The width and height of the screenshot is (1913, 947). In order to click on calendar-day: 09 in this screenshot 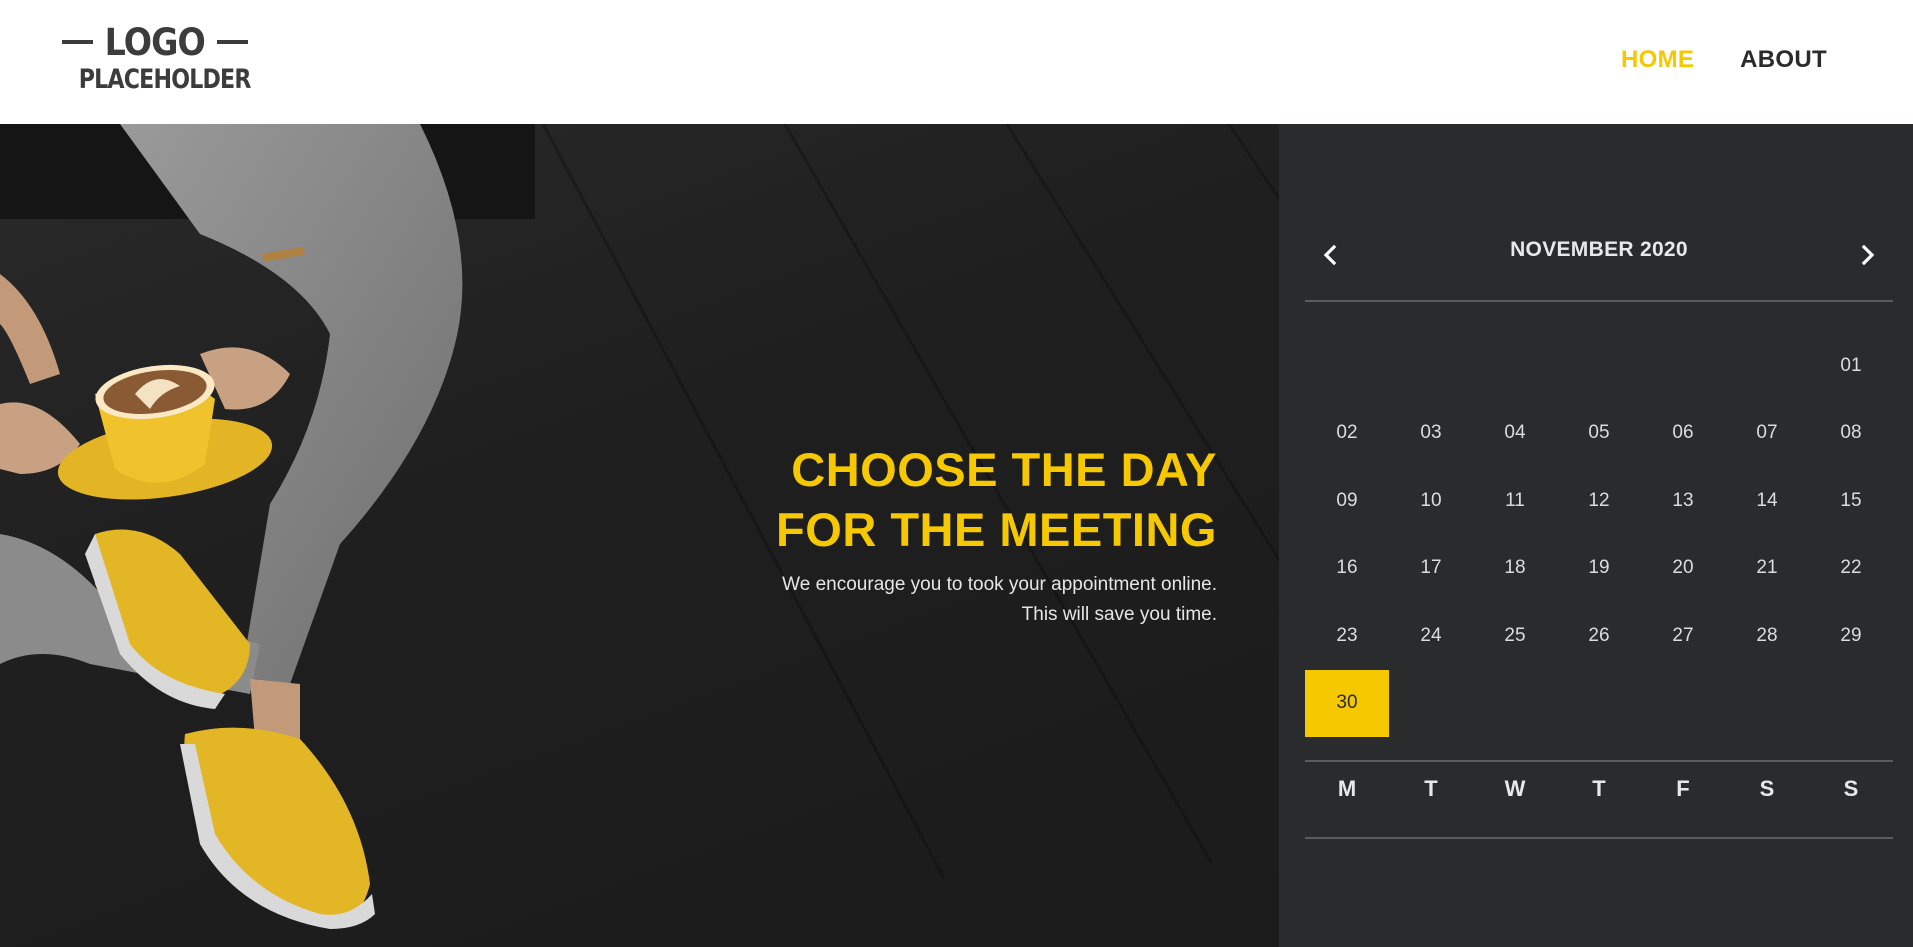, I will do `click(1347, 501)`.